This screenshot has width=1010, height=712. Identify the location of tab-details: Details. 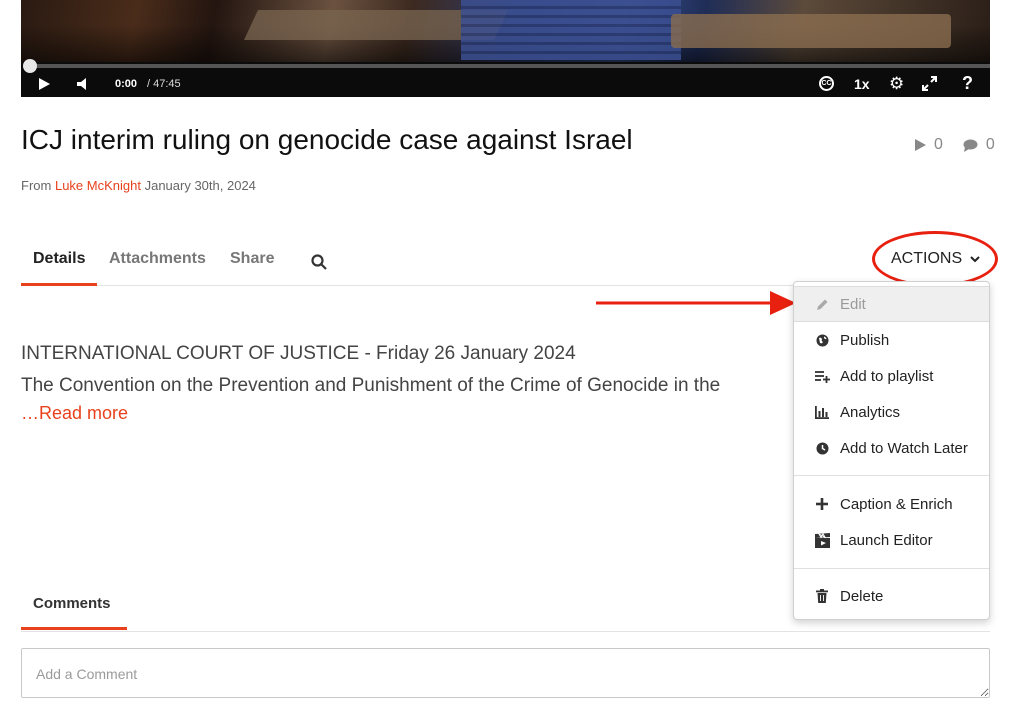
(59, 259).